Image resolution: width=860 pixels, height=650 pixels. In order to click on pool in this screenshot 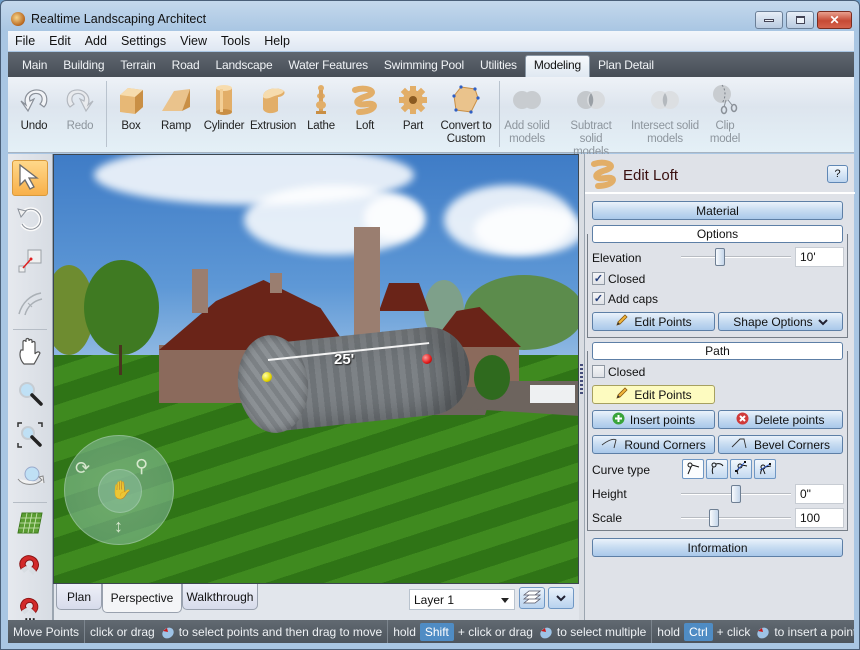, I will do `click(552, 394)`.